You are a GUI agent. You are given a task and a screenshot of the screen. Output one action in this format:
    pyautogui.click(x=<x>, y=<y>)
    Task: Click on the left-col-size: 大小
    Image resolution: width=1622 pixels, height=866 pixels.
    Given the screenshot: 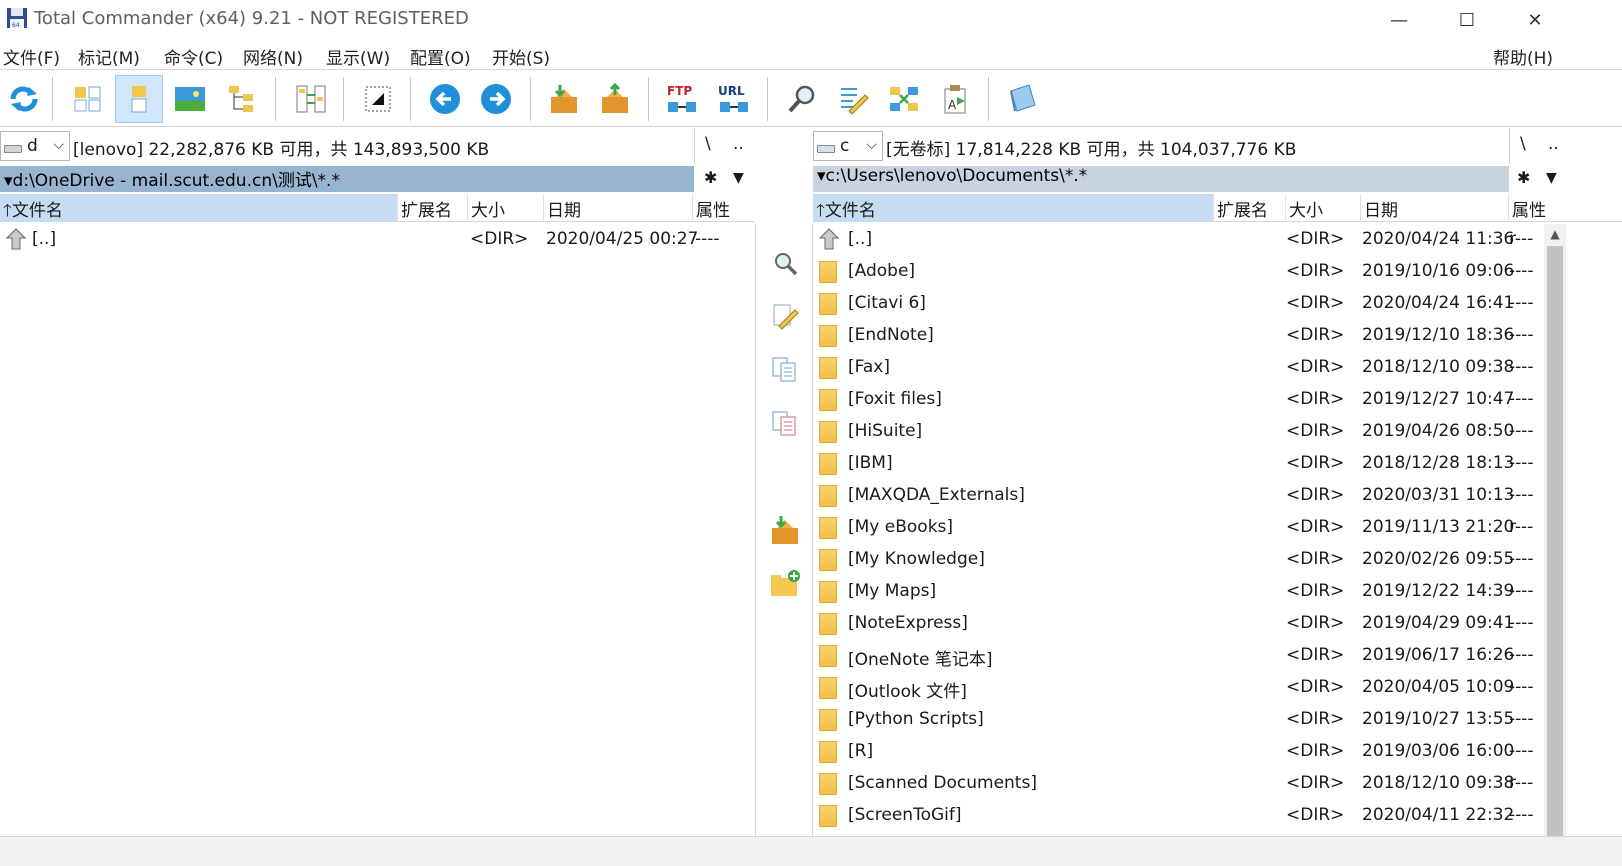 What is the action you would take?
    pyautogui.click(x=506, y=208)
    